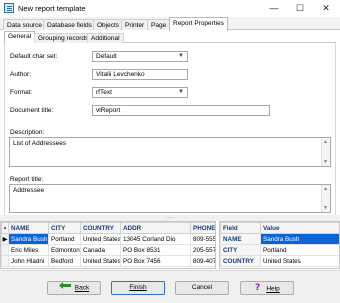 Image resolution: width=340 pixels, height=303 pixels. What do you see at coordinates (40, 143) in the screenshot?
I see `description-text: List of Addressees` at bounding box center [40, 143].